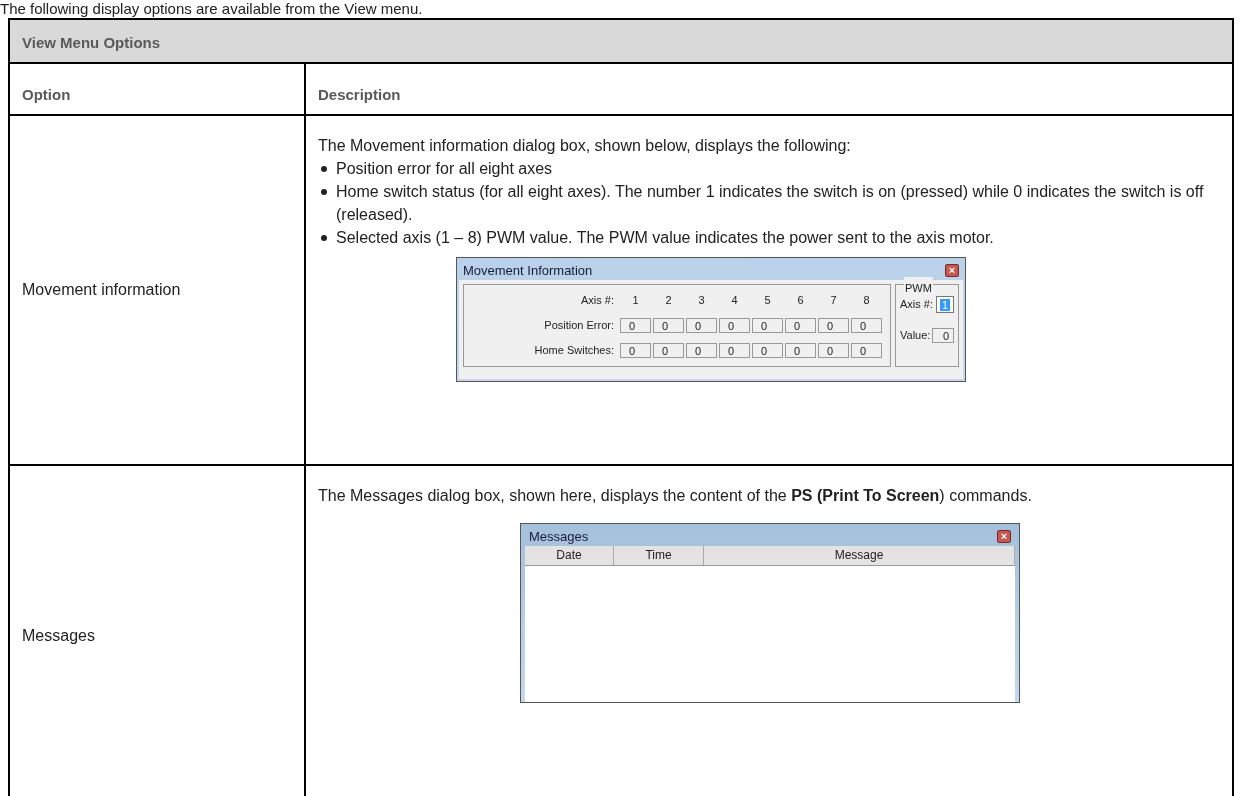 Image resolution: width=1242 pixels, height=796 pixels. Describe the element at coordinates (91, 42) in the screenshot. I see `table-title: View Menu Options` at that location.